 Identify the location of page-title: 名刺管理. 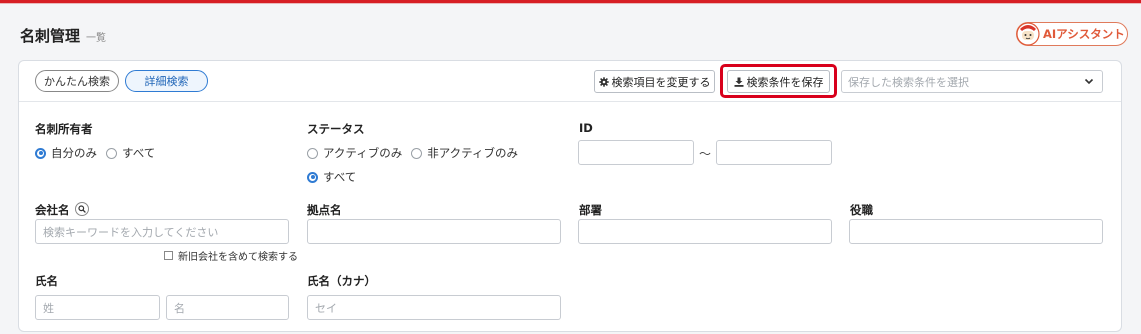
(50, 36).